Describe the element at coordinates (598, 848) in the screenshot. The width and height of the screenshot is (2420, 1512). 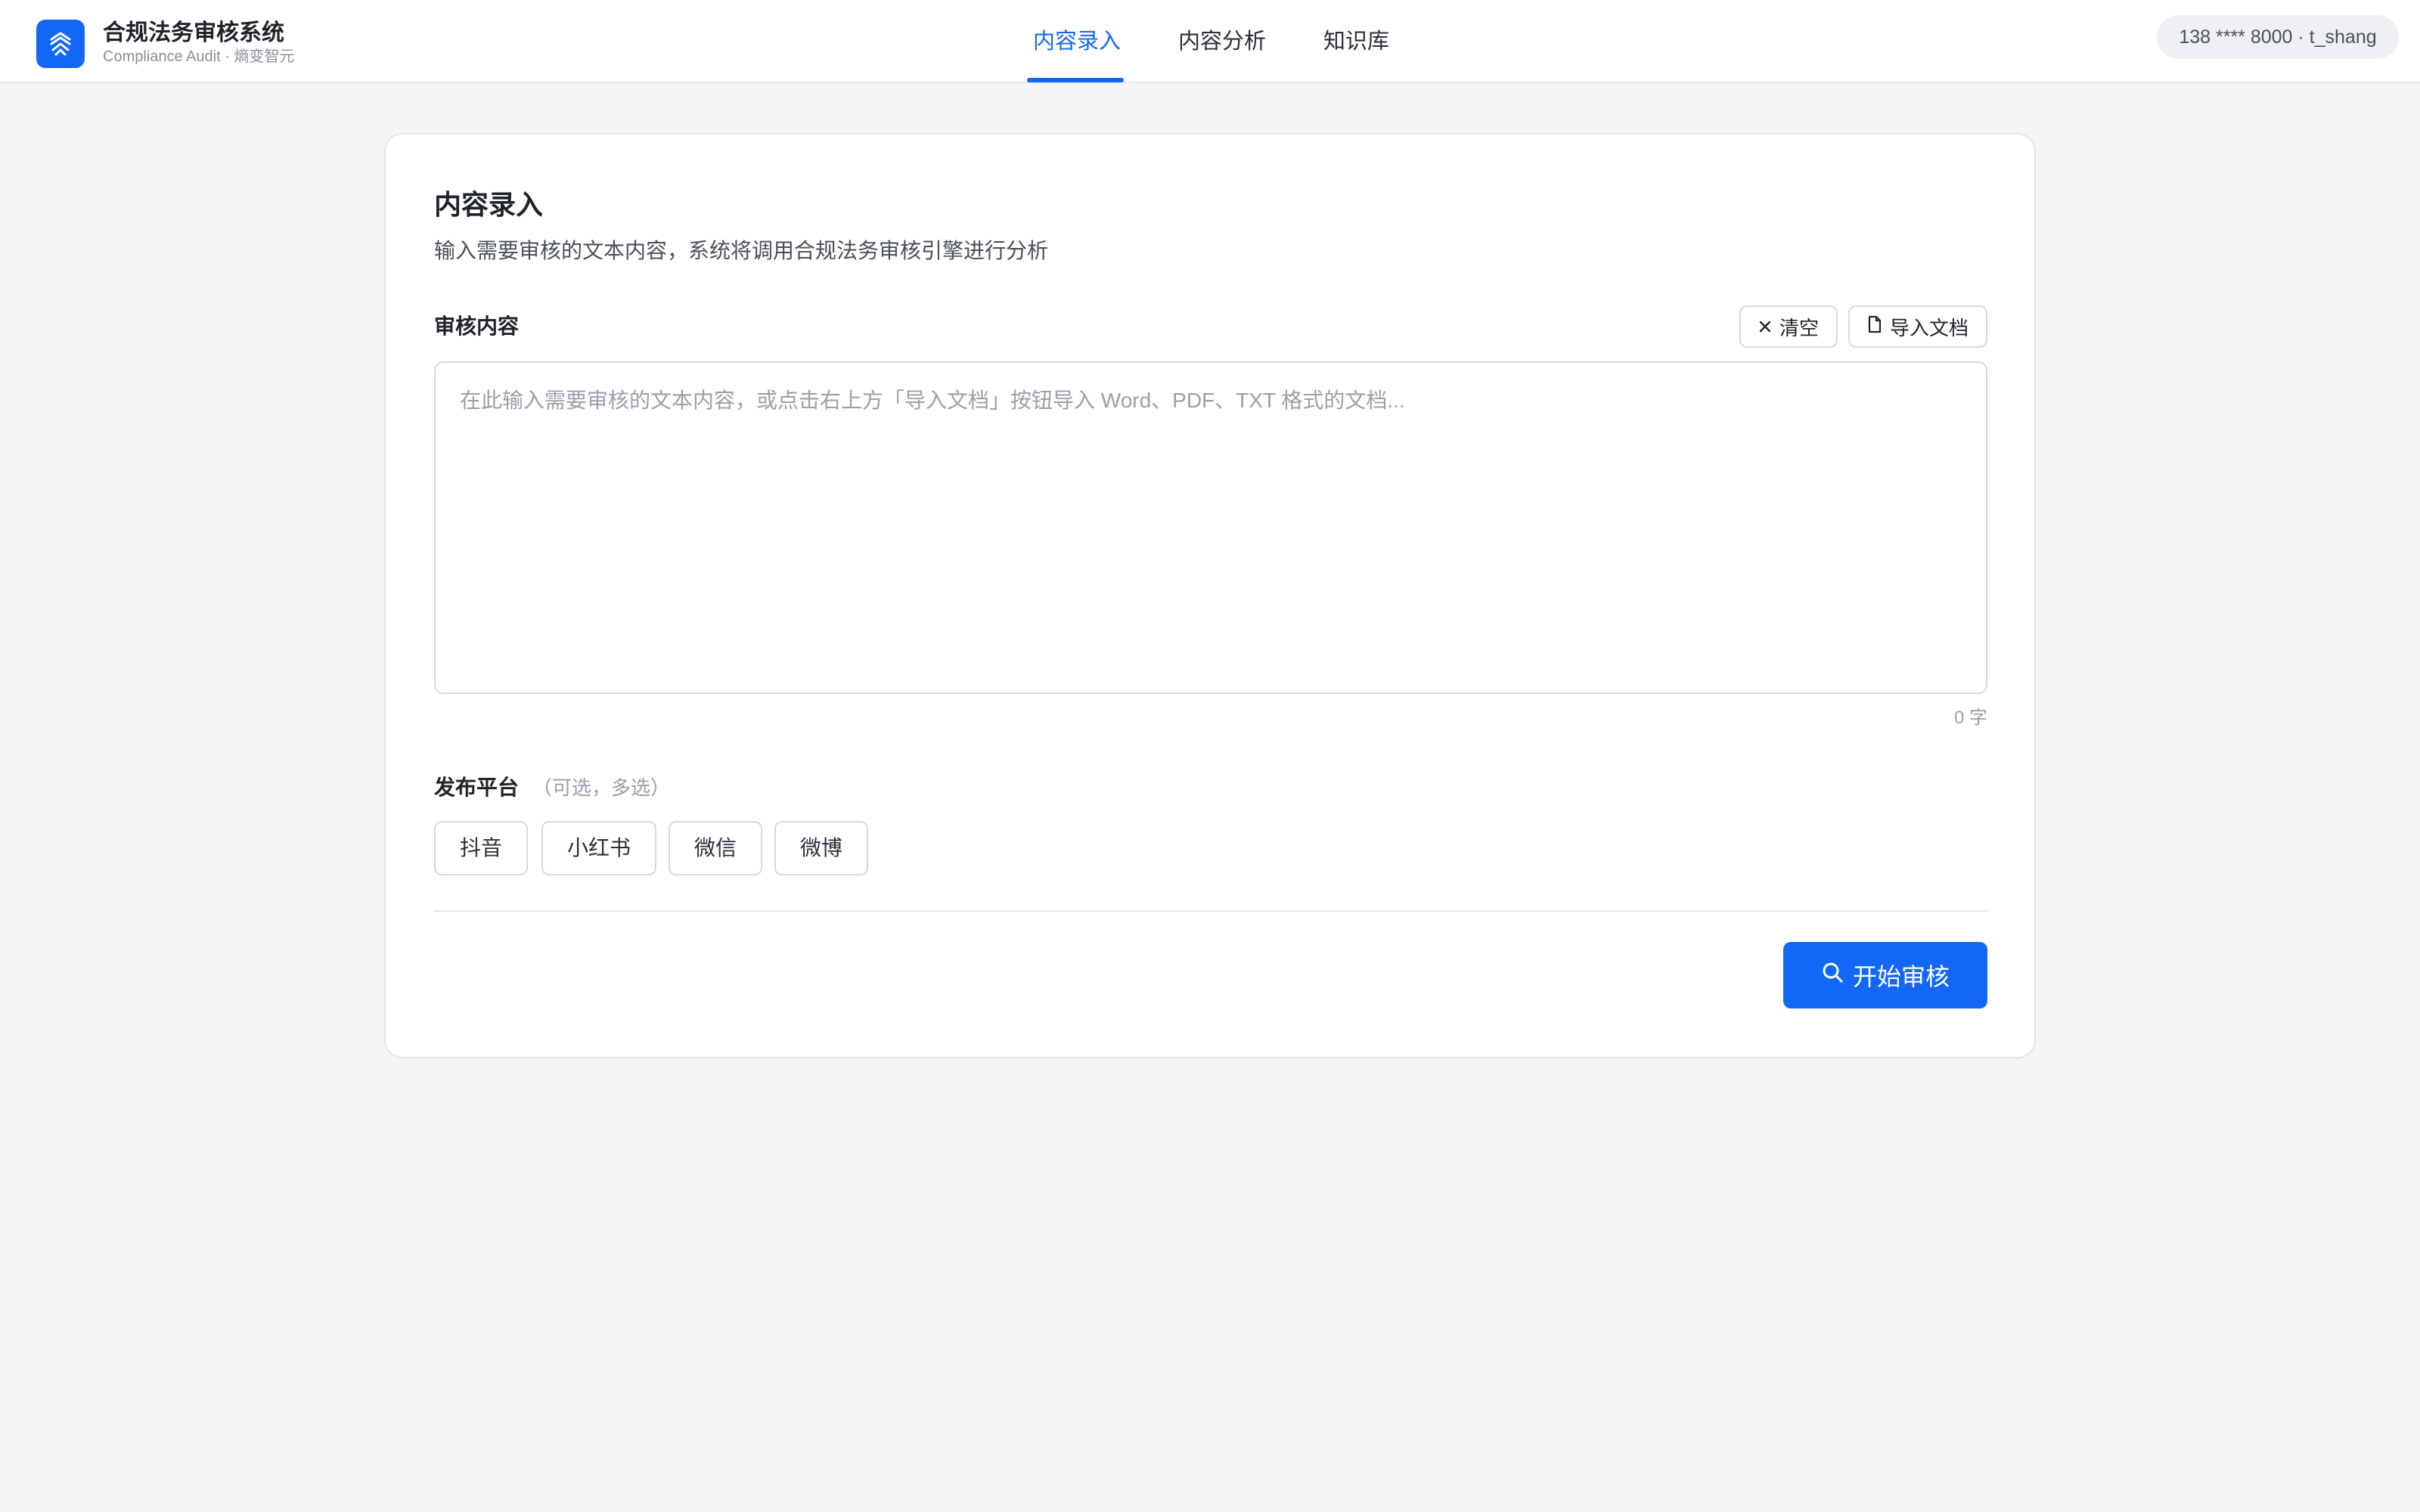
I see `platform-chip-xiaohongshu: 小红书` at that location.